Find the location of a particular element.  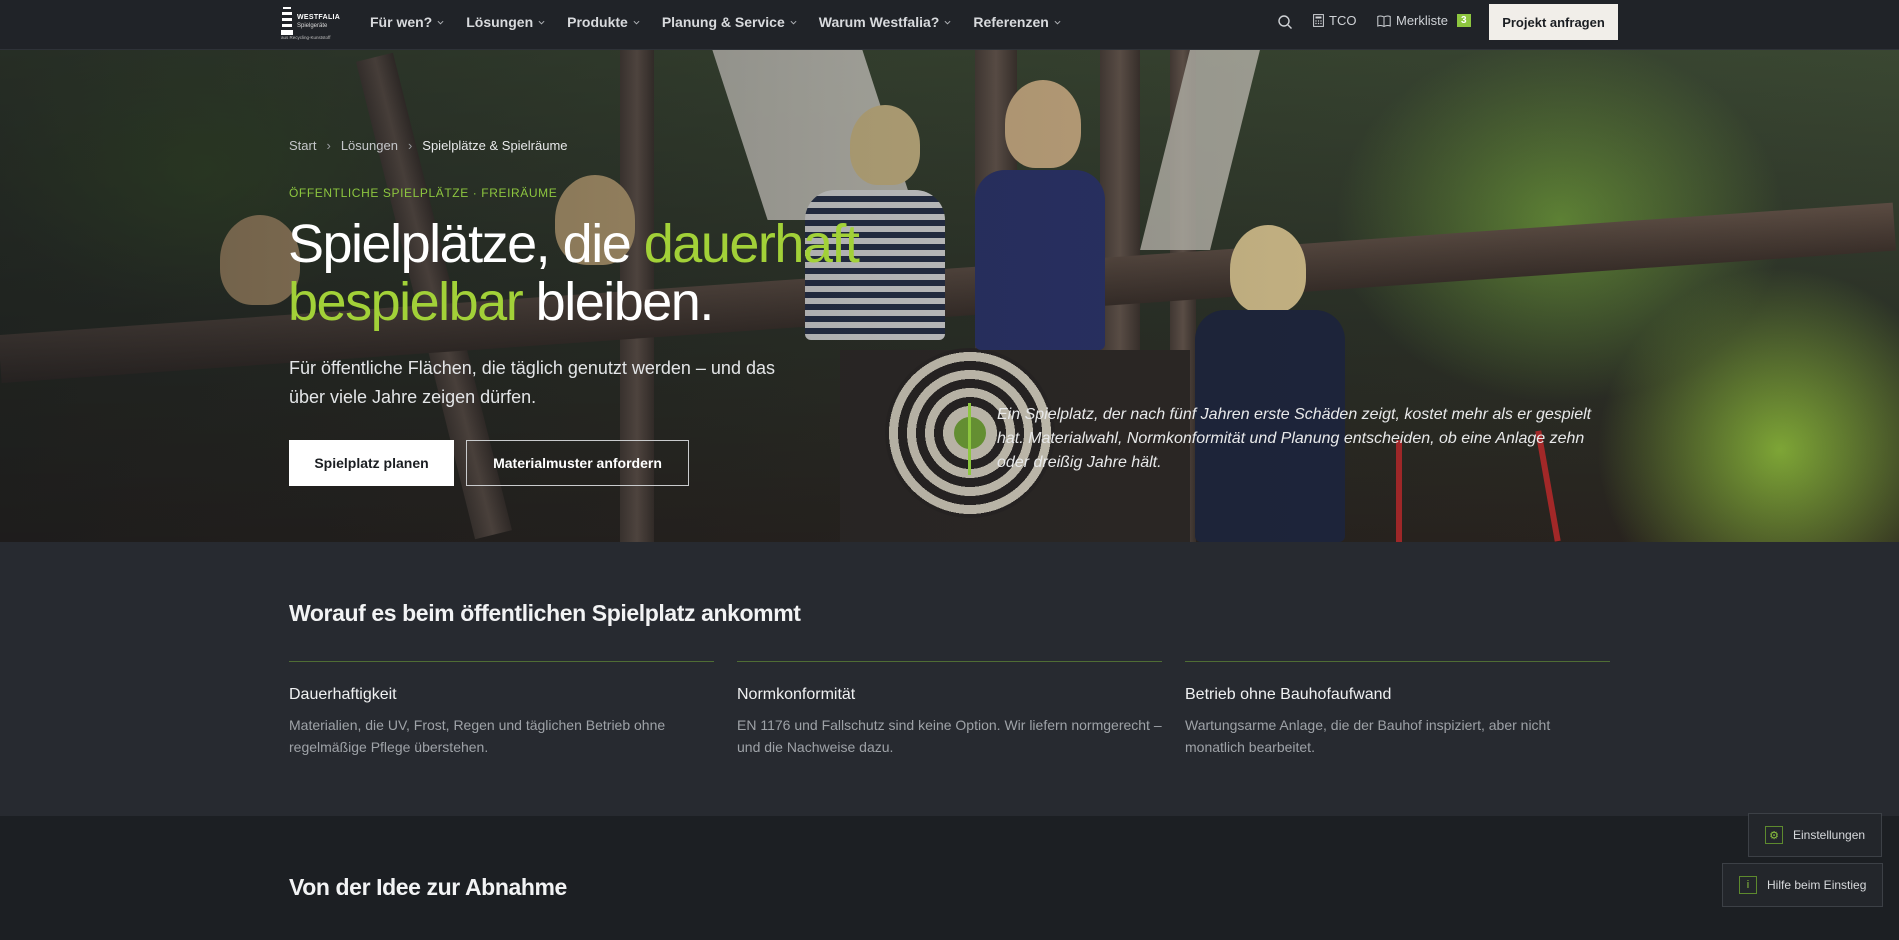

merkliste-link: Merkliste 3 is located at coordinates (1424, 20).